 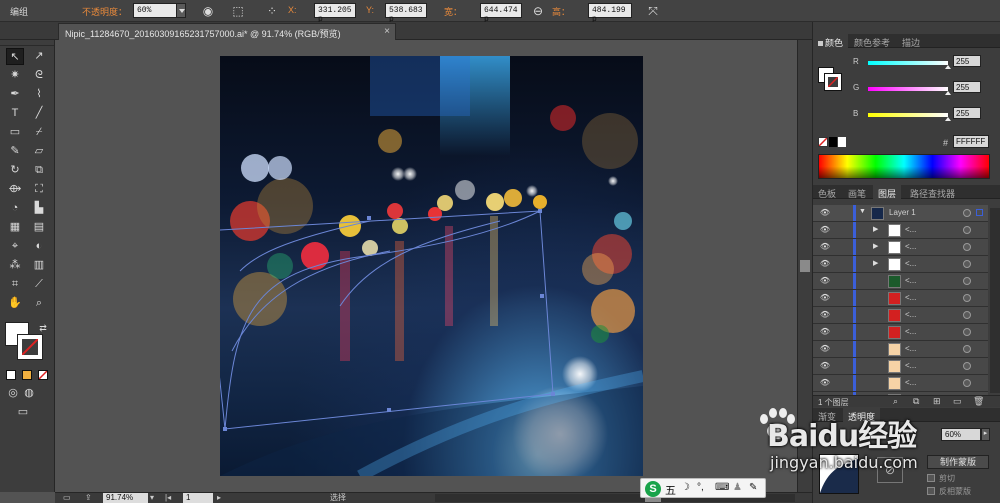 I want to click on layer-row: 👁 ▼ Layer 1, so click(x=900, y=213).